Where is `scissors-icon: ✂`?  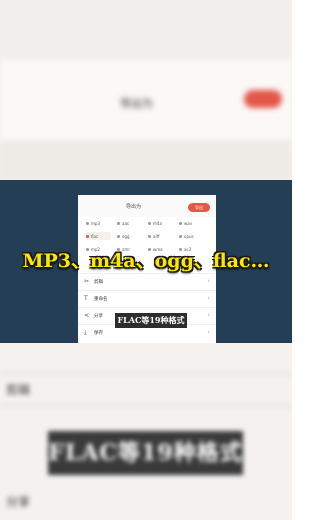 scissors-icon: ✂ is located at coordinates (87, 281).